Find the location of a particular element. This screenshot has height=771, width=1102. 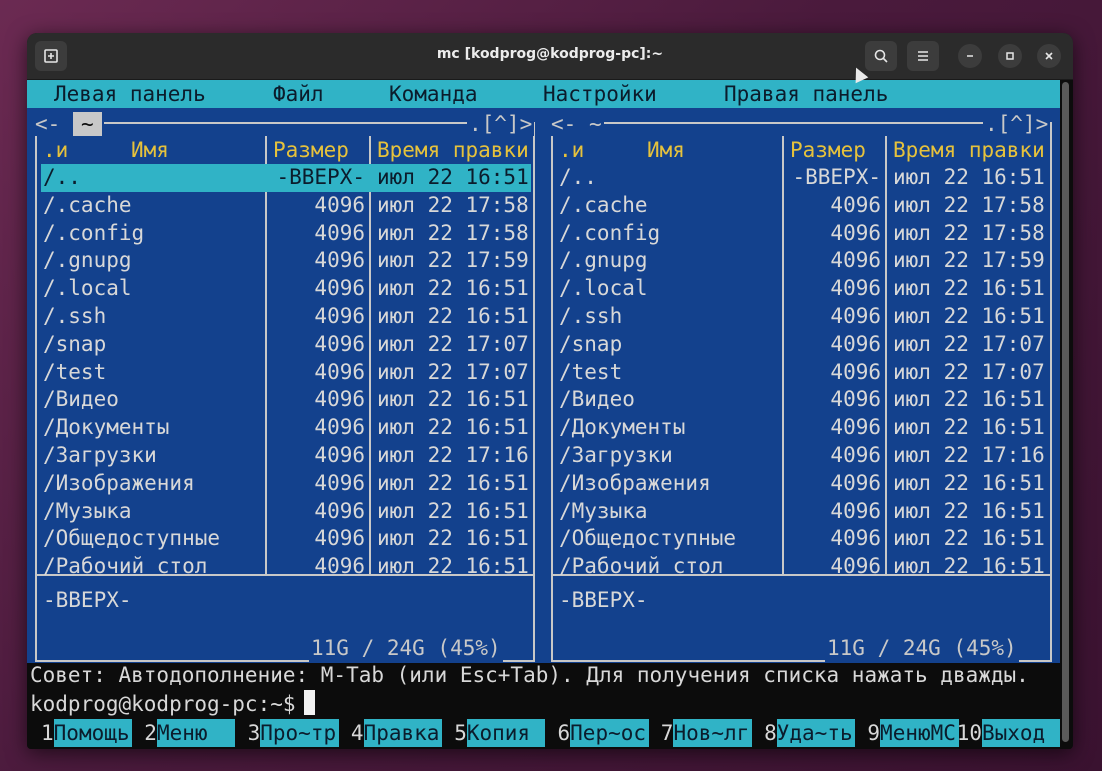

fkey-5: 5Копия is located at coordinates (500, 733).